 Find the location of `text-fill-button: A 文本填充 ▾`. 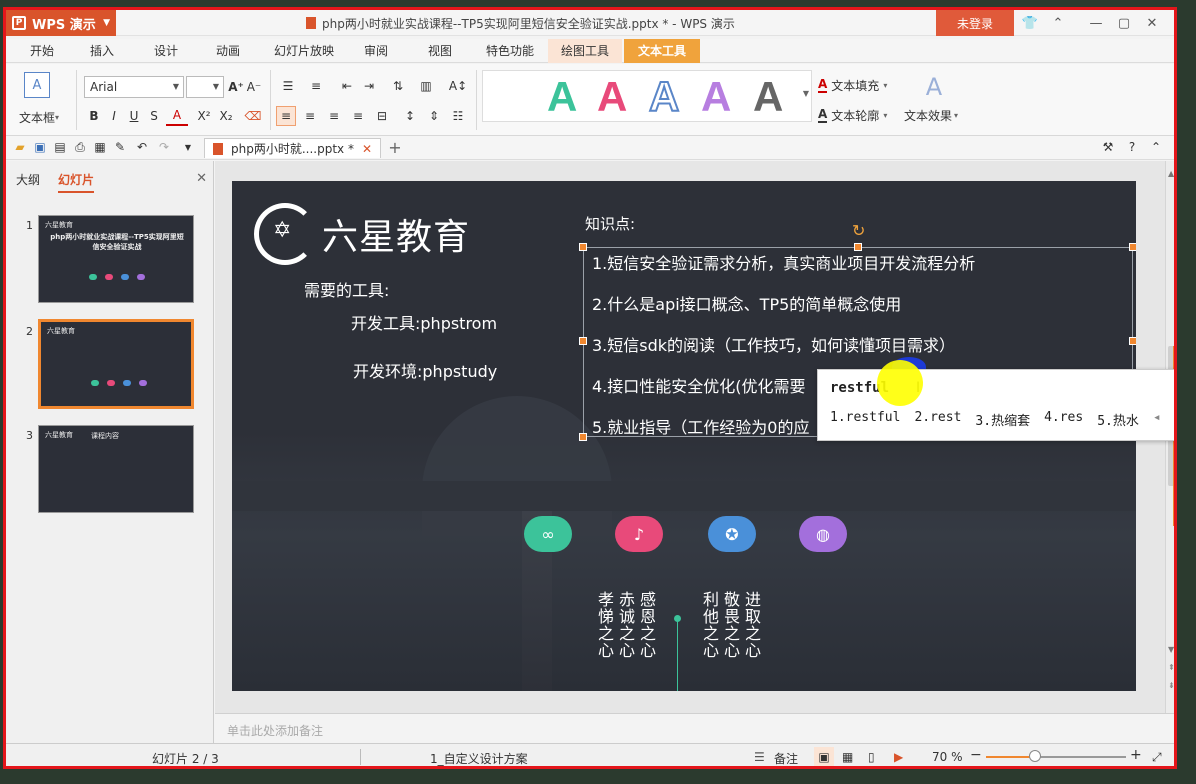

text-fill-button: A 文本填充 ▾ is located at coordinates (852, 85).